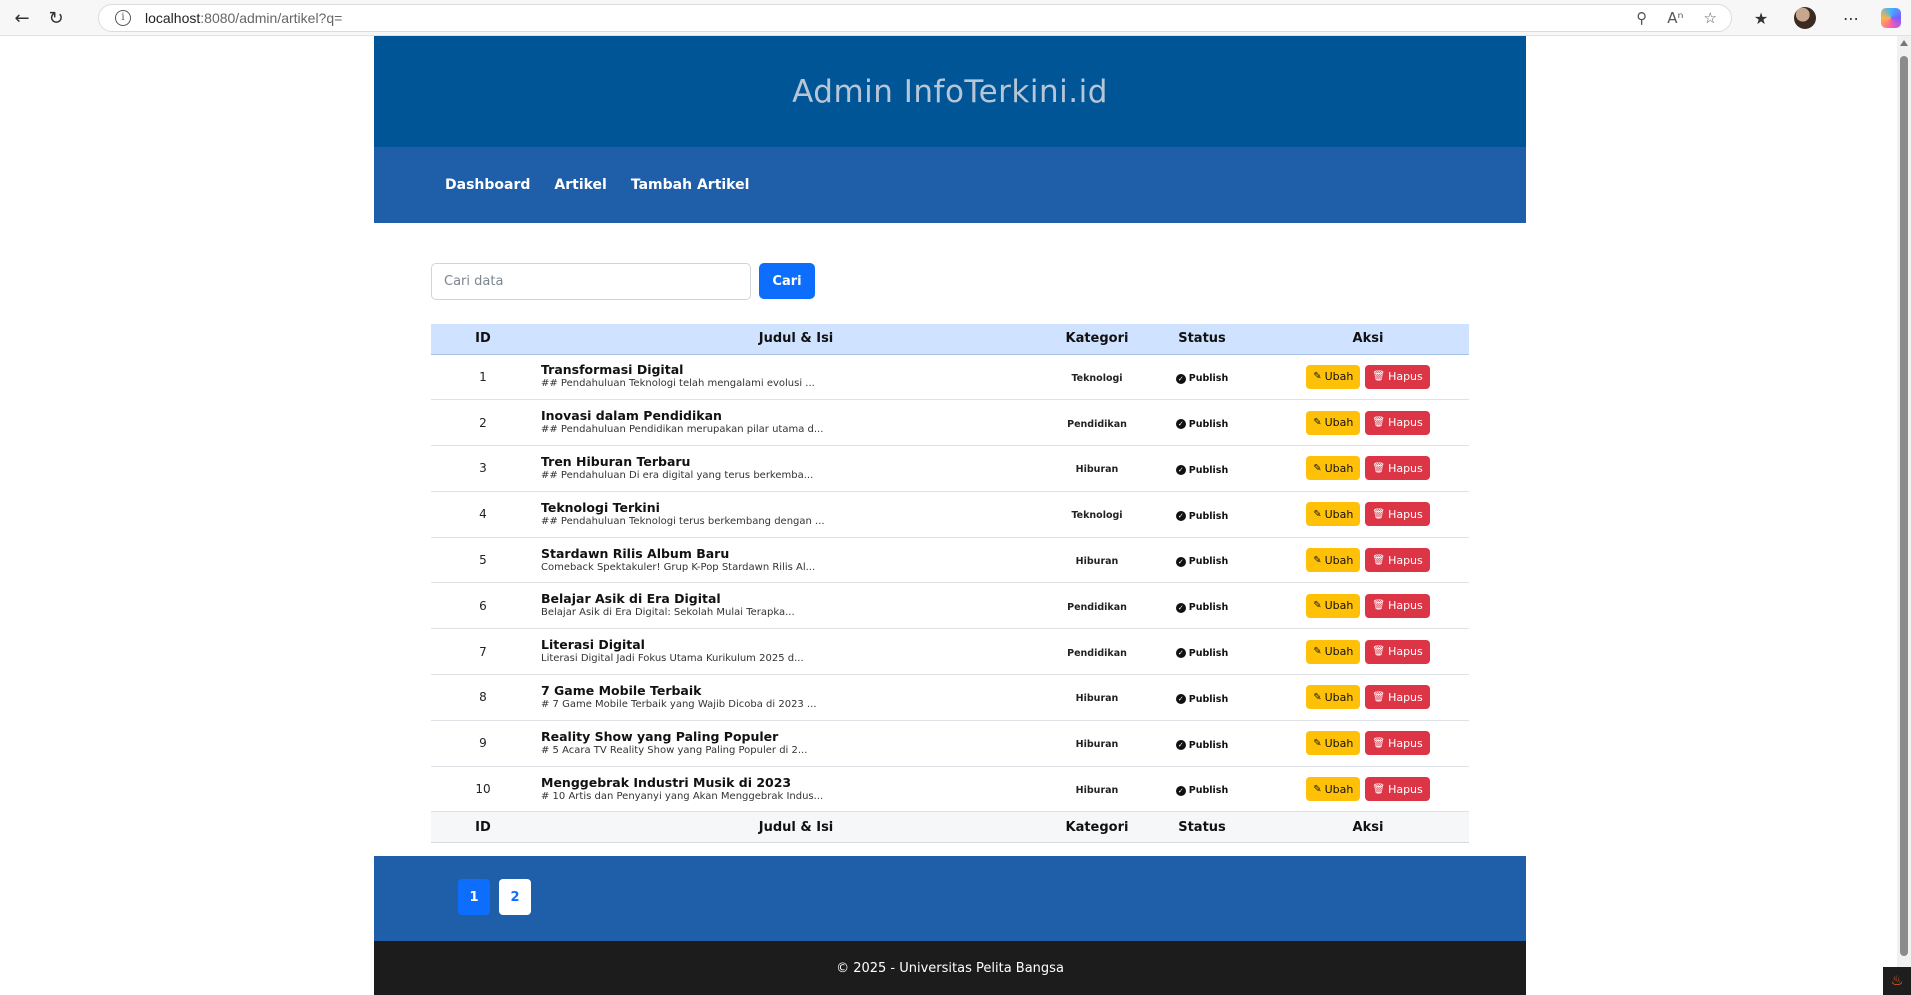 This screenshot has width=1911, height=995. I want to click on category-badge: Teknologi, so click(1097, 378).